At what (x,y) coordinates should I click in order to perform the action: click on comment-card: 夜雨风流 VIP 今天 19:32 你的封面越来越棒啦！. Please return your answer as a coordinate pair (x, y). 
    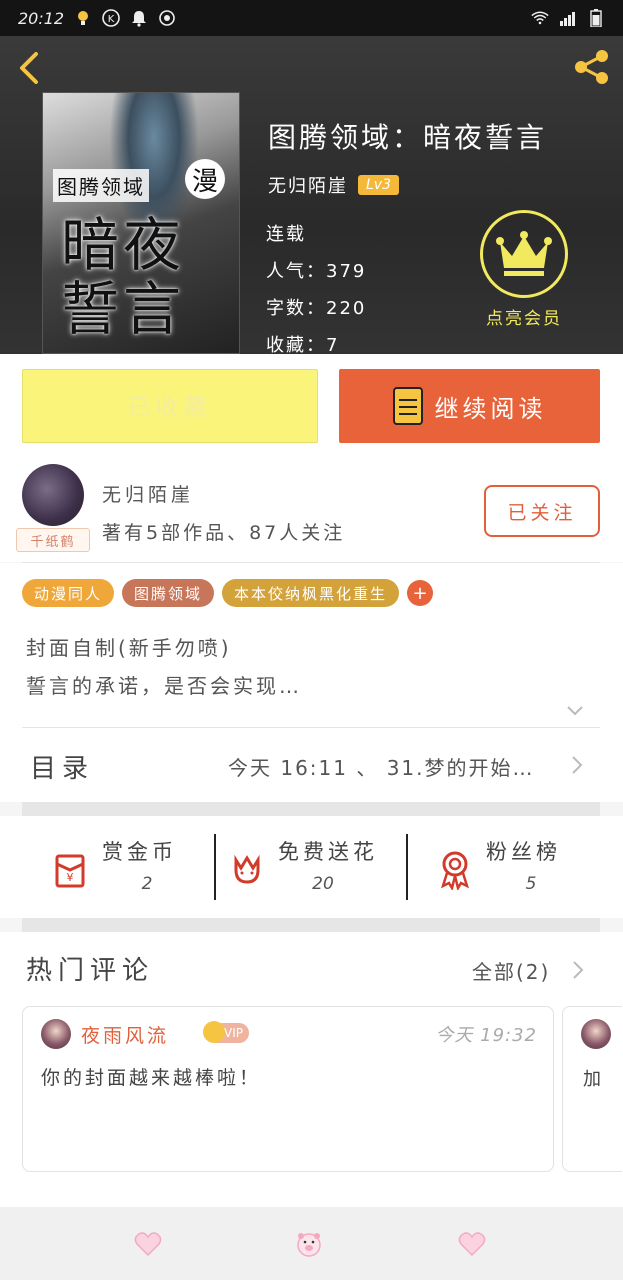
    Looking at the image, I should click on (288, 1089).